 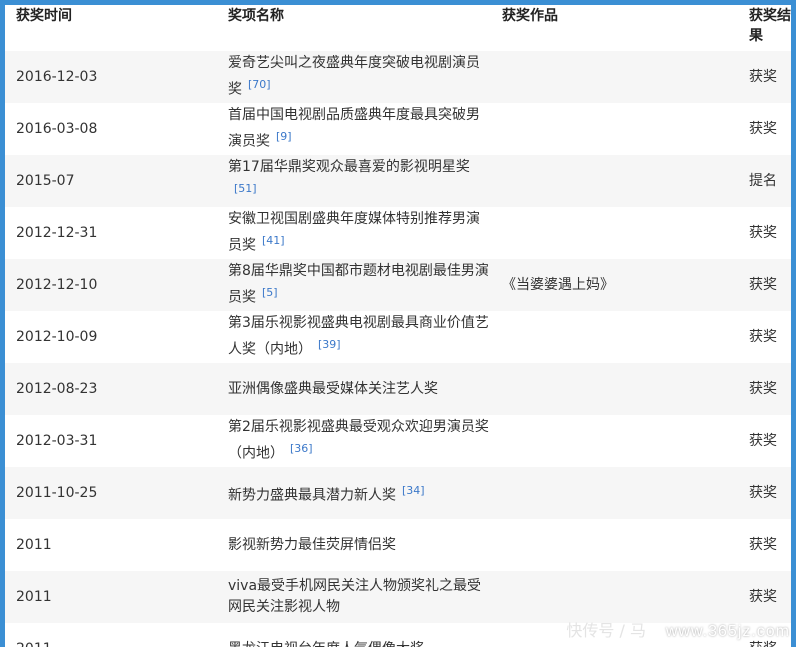 I want to click on award-name: 第3届乐视影视盛典电视剧最具商业价值艺人奖（内地）, so click(x=358, y=336).